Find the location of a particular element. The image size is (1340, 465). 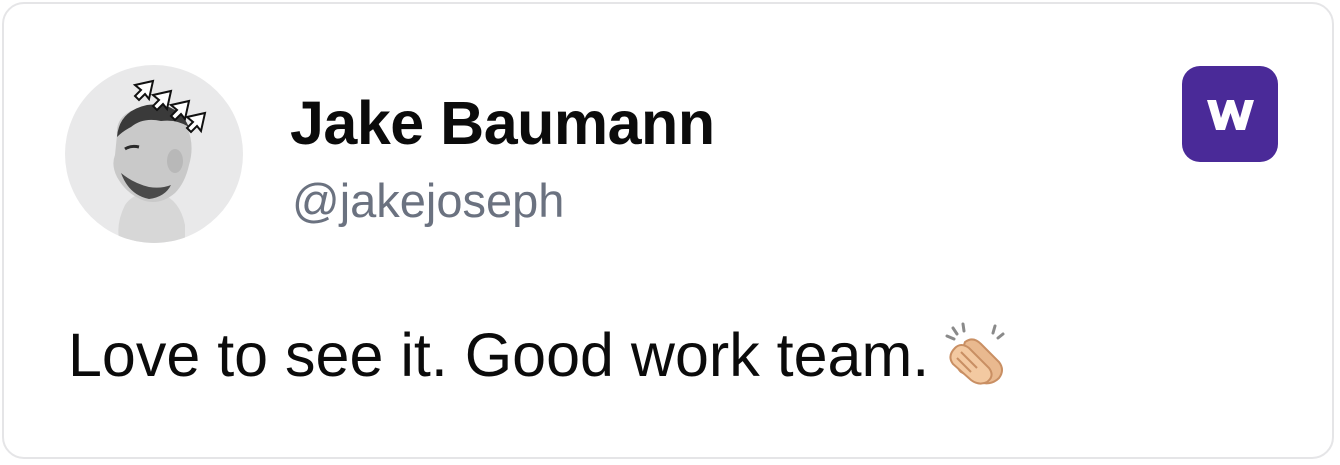

w-logo-icon is located at coordinates (1230, 115).